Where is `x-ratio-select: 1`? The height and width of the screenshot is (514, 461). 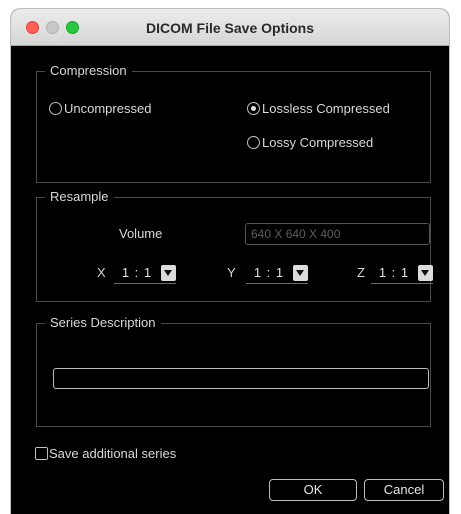 x-ratio-select: 1 is located at coordinates (145, 274).